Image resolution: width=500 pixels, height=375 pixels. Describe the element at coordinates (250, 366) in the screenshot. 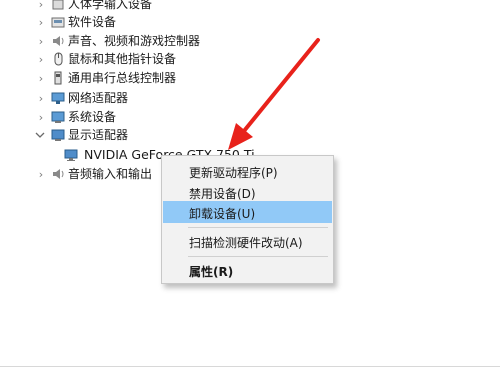

I see `divider` at that location.